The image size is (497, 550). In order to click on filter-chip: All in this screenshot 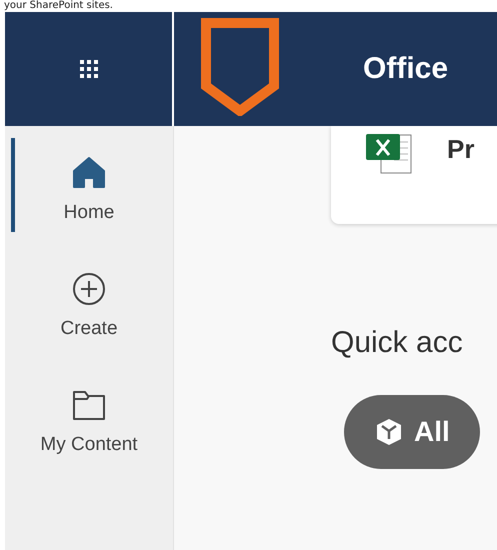, I will do `click(412, 432)`.